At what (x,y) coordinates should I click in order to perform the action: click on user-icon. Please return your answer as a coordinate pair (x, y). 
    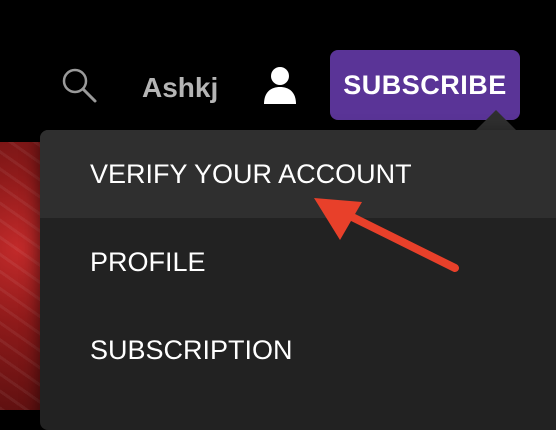
    Looking at the image, I should click on (280, 85).